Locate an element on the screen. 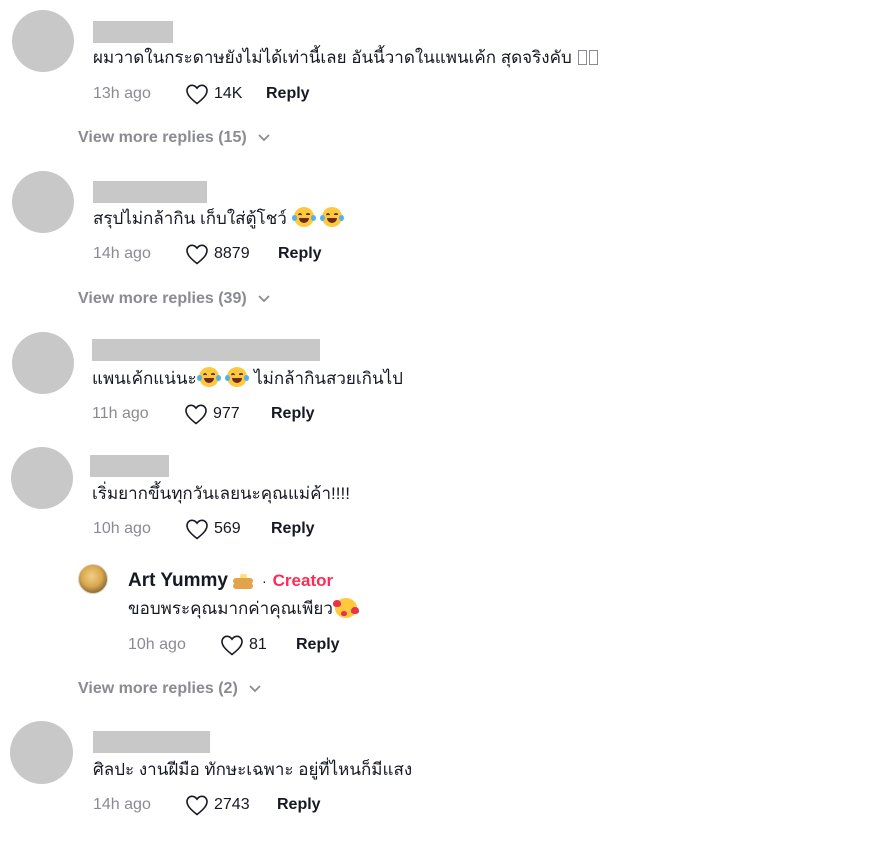 The height and width of the screenshot is (841, 873). comment-meta: 13h ago 14K Reply is located at coordinates (201, 94).